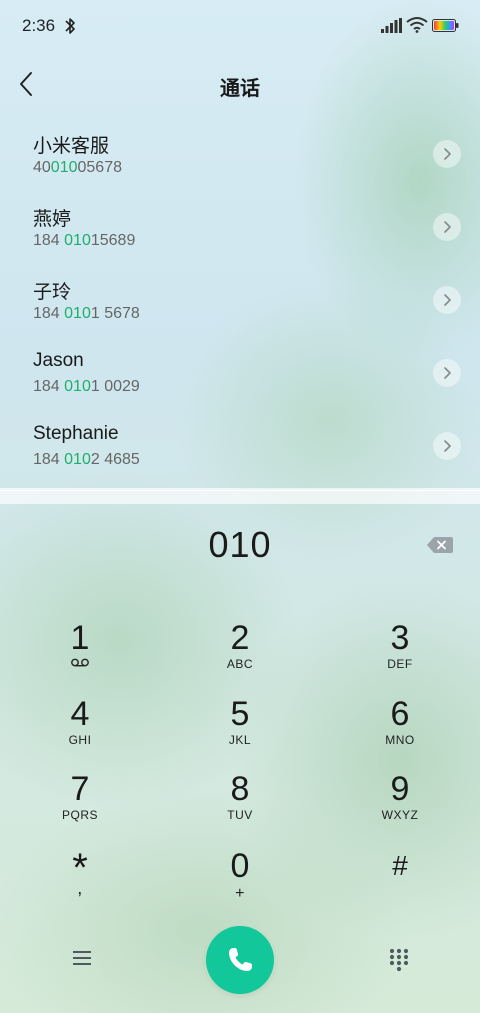 Image resolution: width=480 pixels, height=1013 pixels. I want to click on dialpad-toggle-button, so click(399, 960).